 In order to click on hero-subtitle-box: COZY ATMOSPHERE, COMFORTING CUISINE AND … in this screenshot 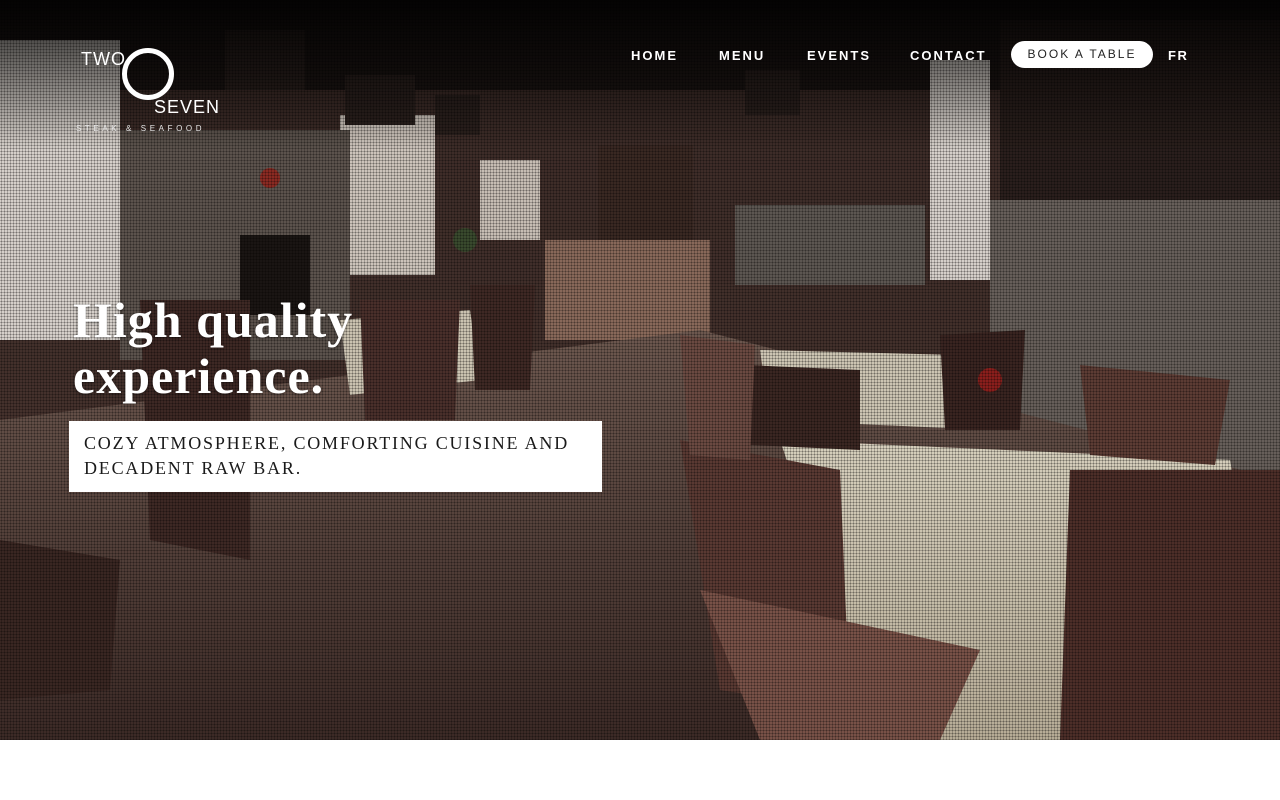, I will do `click(335, 456)`.